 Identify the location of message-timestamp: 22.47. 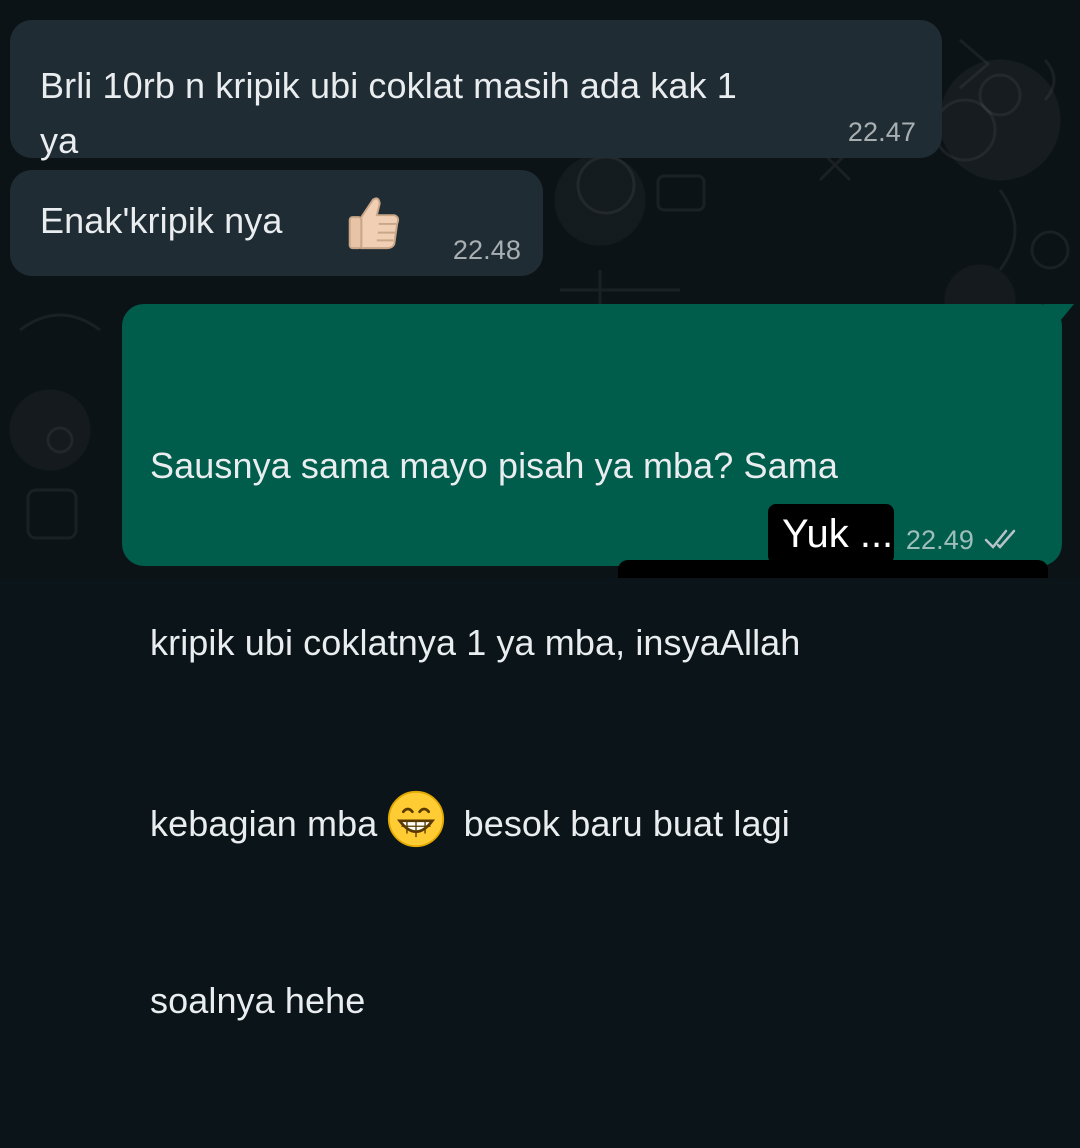
(881, 132).